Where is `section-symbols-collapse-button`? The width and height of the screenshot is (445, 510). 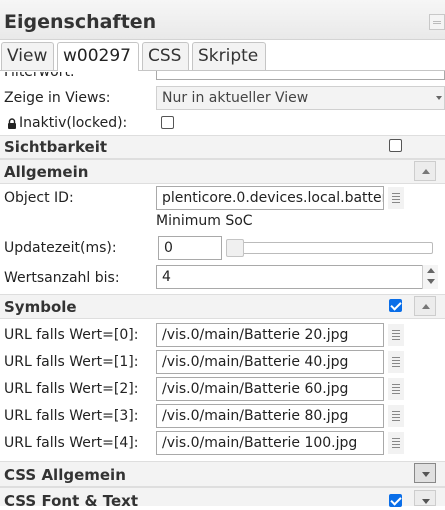 section-symbols-collapse-button is located at coordinates (425, 306).